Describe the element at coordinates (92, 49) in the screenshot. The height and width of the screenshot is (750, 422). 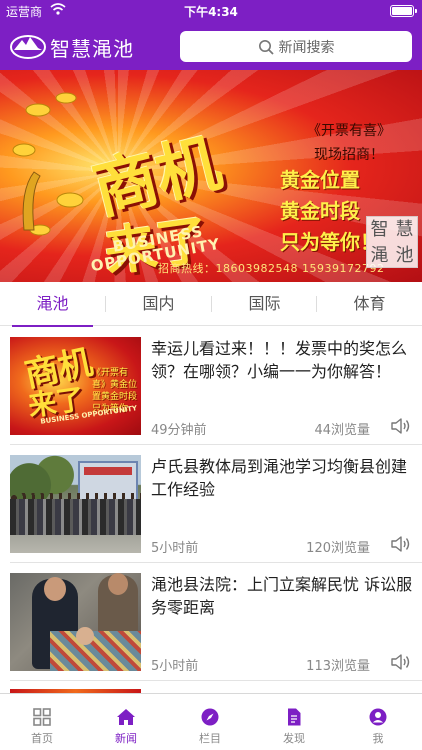
I see `app-title: 智慧渑池` at that location.